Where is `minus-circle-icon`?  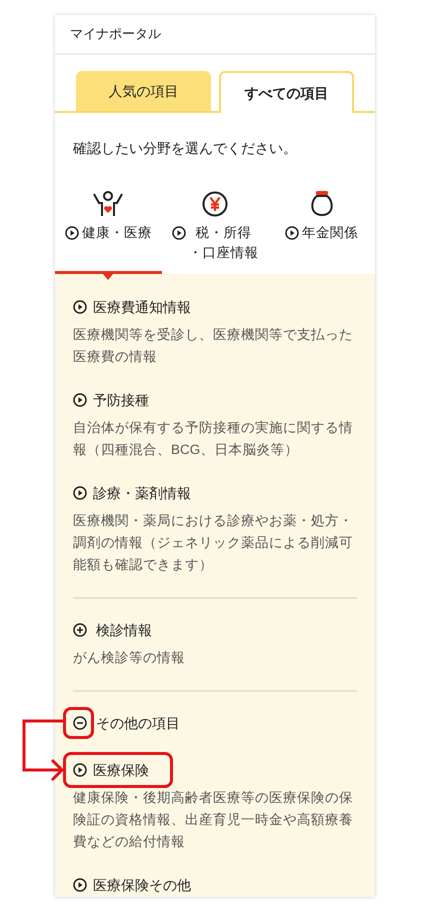
minus-circle-icon is located at coordinates (80, 723).